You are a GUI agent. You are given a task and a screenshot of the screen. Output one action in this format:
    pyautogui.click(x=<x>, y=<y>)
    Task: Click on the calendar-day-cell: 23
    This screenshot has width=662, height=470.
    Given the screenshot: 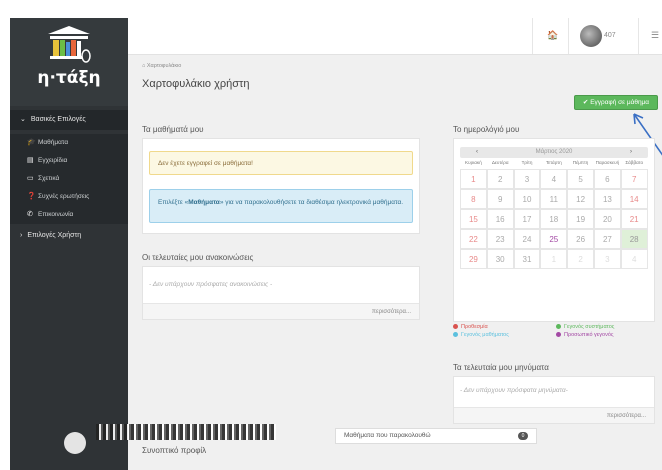 What is the action you would take?
    pyautogui.click(x=500, y=239)
    